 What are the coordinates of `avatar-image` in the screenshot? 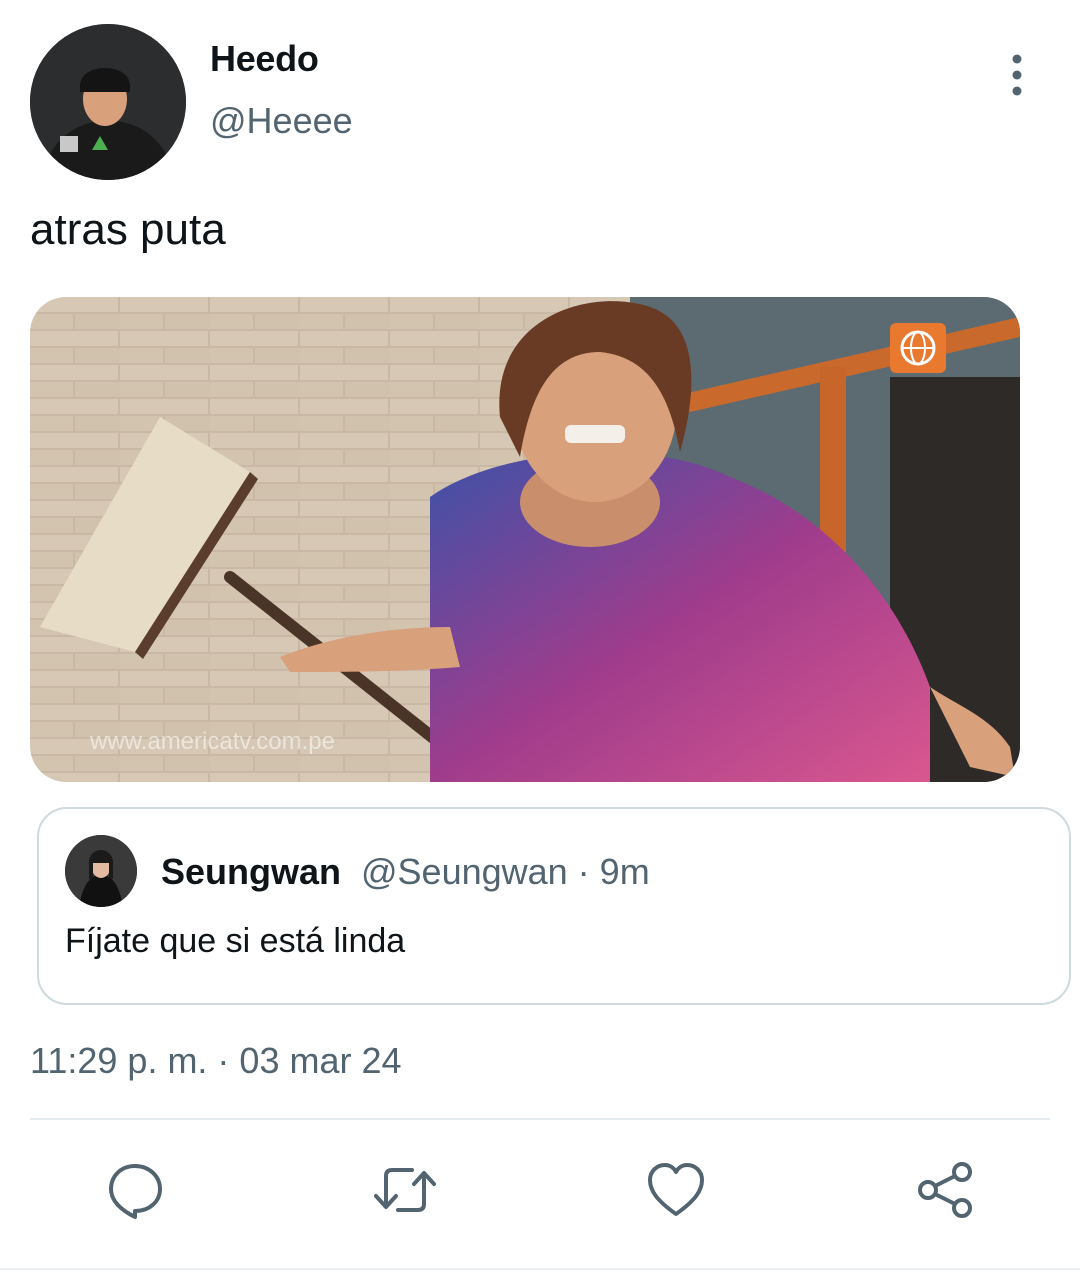 It's located at (108, 102).